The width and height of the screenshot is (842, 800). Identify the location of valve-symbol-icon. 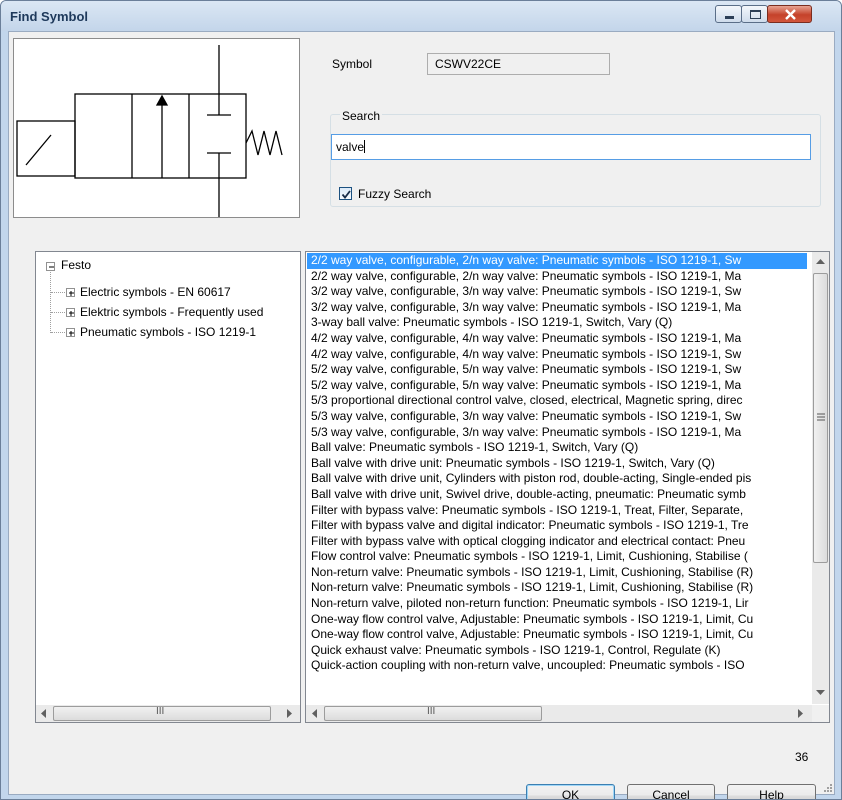
(149, 131).